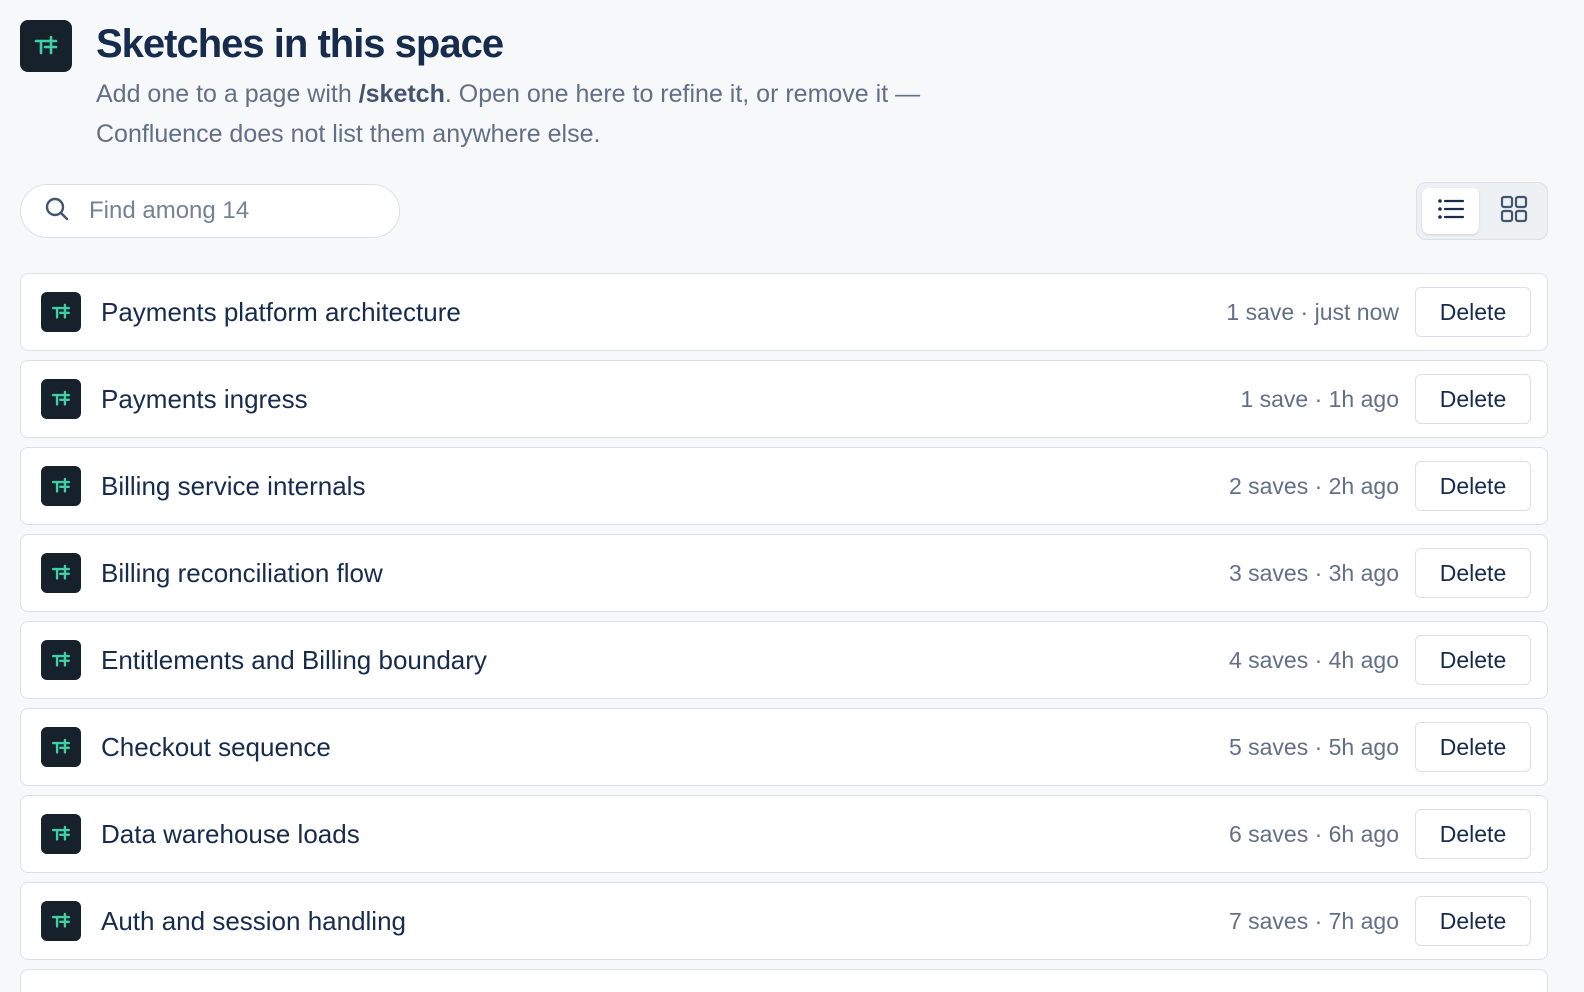 This screenshot has height=992, width=1584. Describe the element at coordinates (224, 211) in the screenshot. I see `search-input` at that location.